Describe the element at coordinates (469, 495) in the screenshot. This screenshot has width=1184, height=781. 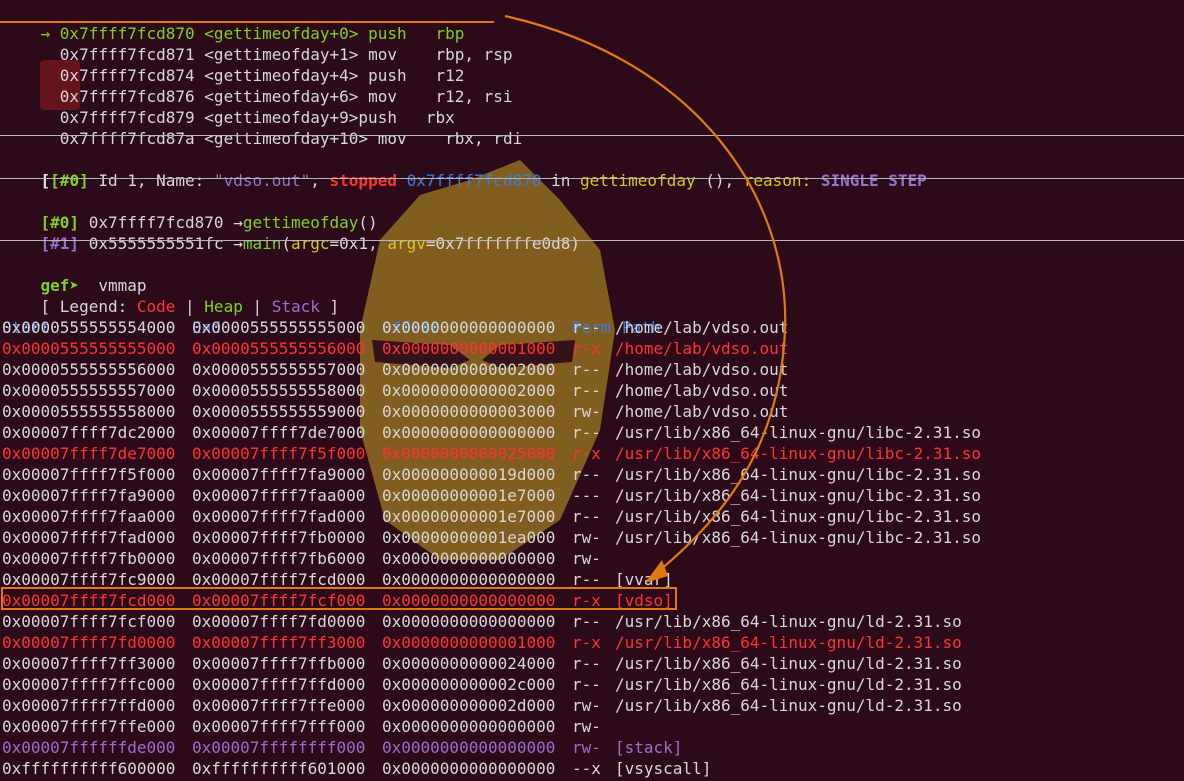
I see `vmmap-offset: 0x00000000001e7000` at that location.